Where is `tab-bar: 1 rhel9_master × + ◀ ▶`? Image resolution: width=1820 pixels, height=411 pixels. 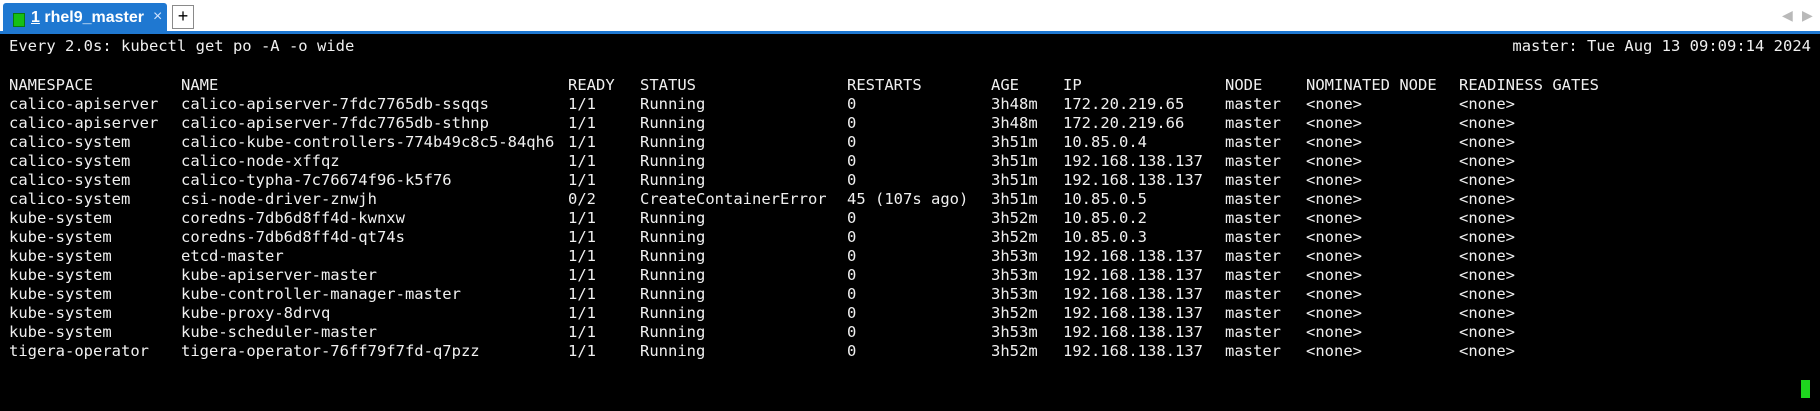
tab-bar: 1 rhel9_master × + ◀ ▶ is located at coordinates (910, 17).